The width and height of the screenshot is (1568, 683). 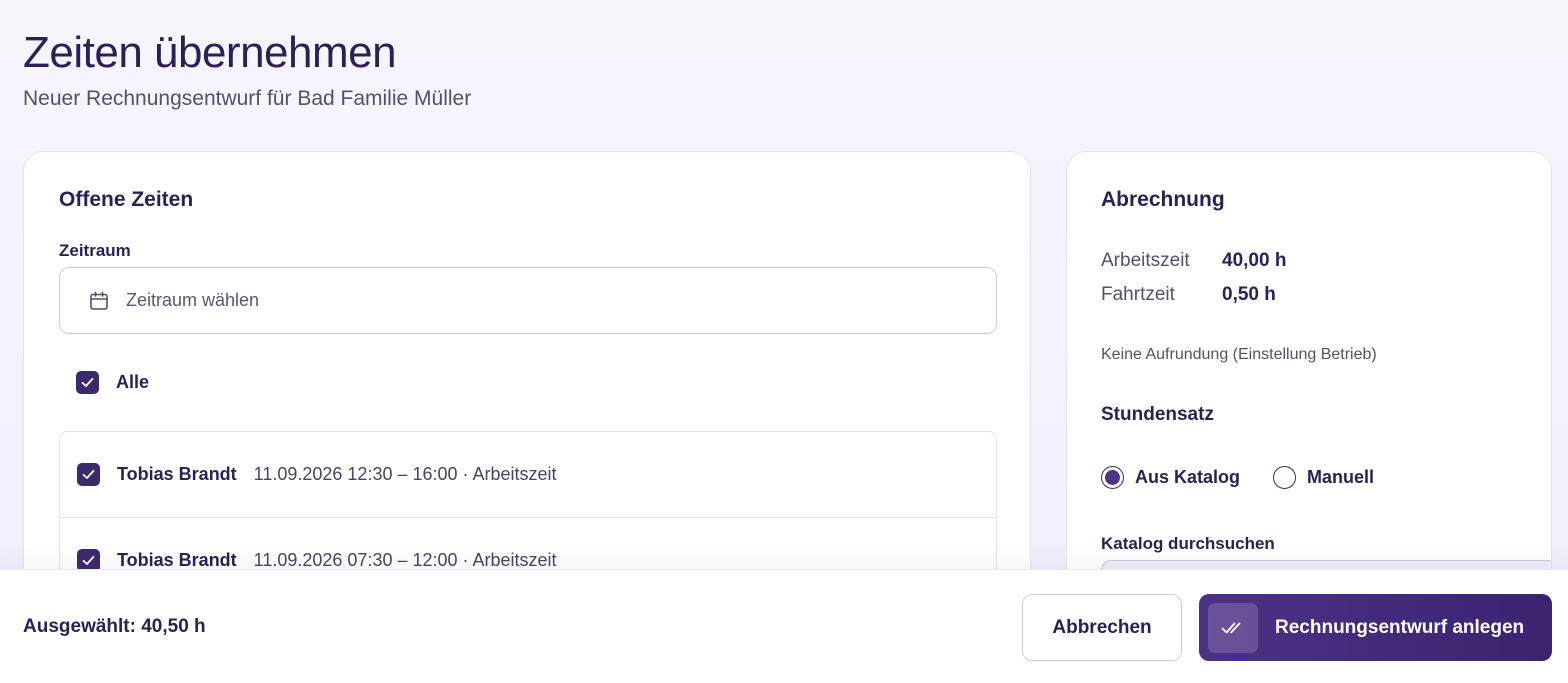 I want to click on travel-time-row: Fahrtzeit 0,50 h, so click(x=1188, y=295).